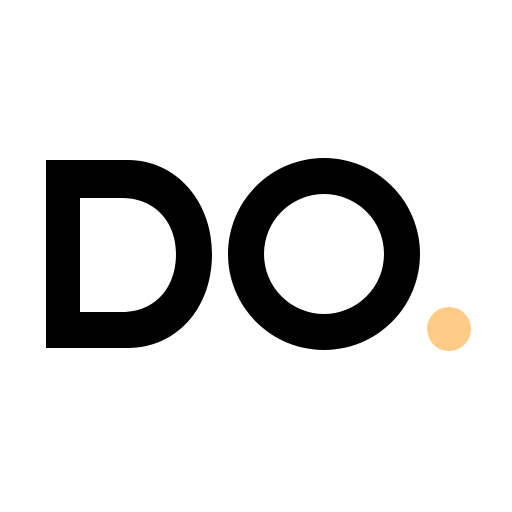 This screenshot has width=512, height=512. I want to click on letter-d-shape, so click(129, 254).